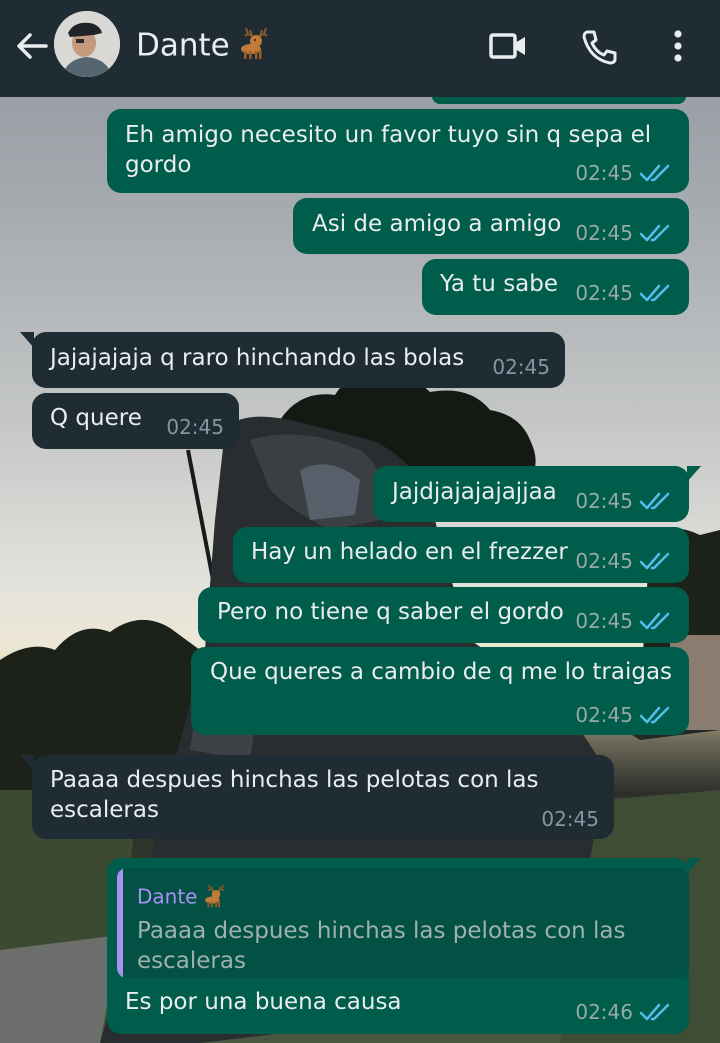 Image resolution: width=720 pixels, height=1043 pixels. I want to click on quoted-text-line: escaleras, so click(191, 961).